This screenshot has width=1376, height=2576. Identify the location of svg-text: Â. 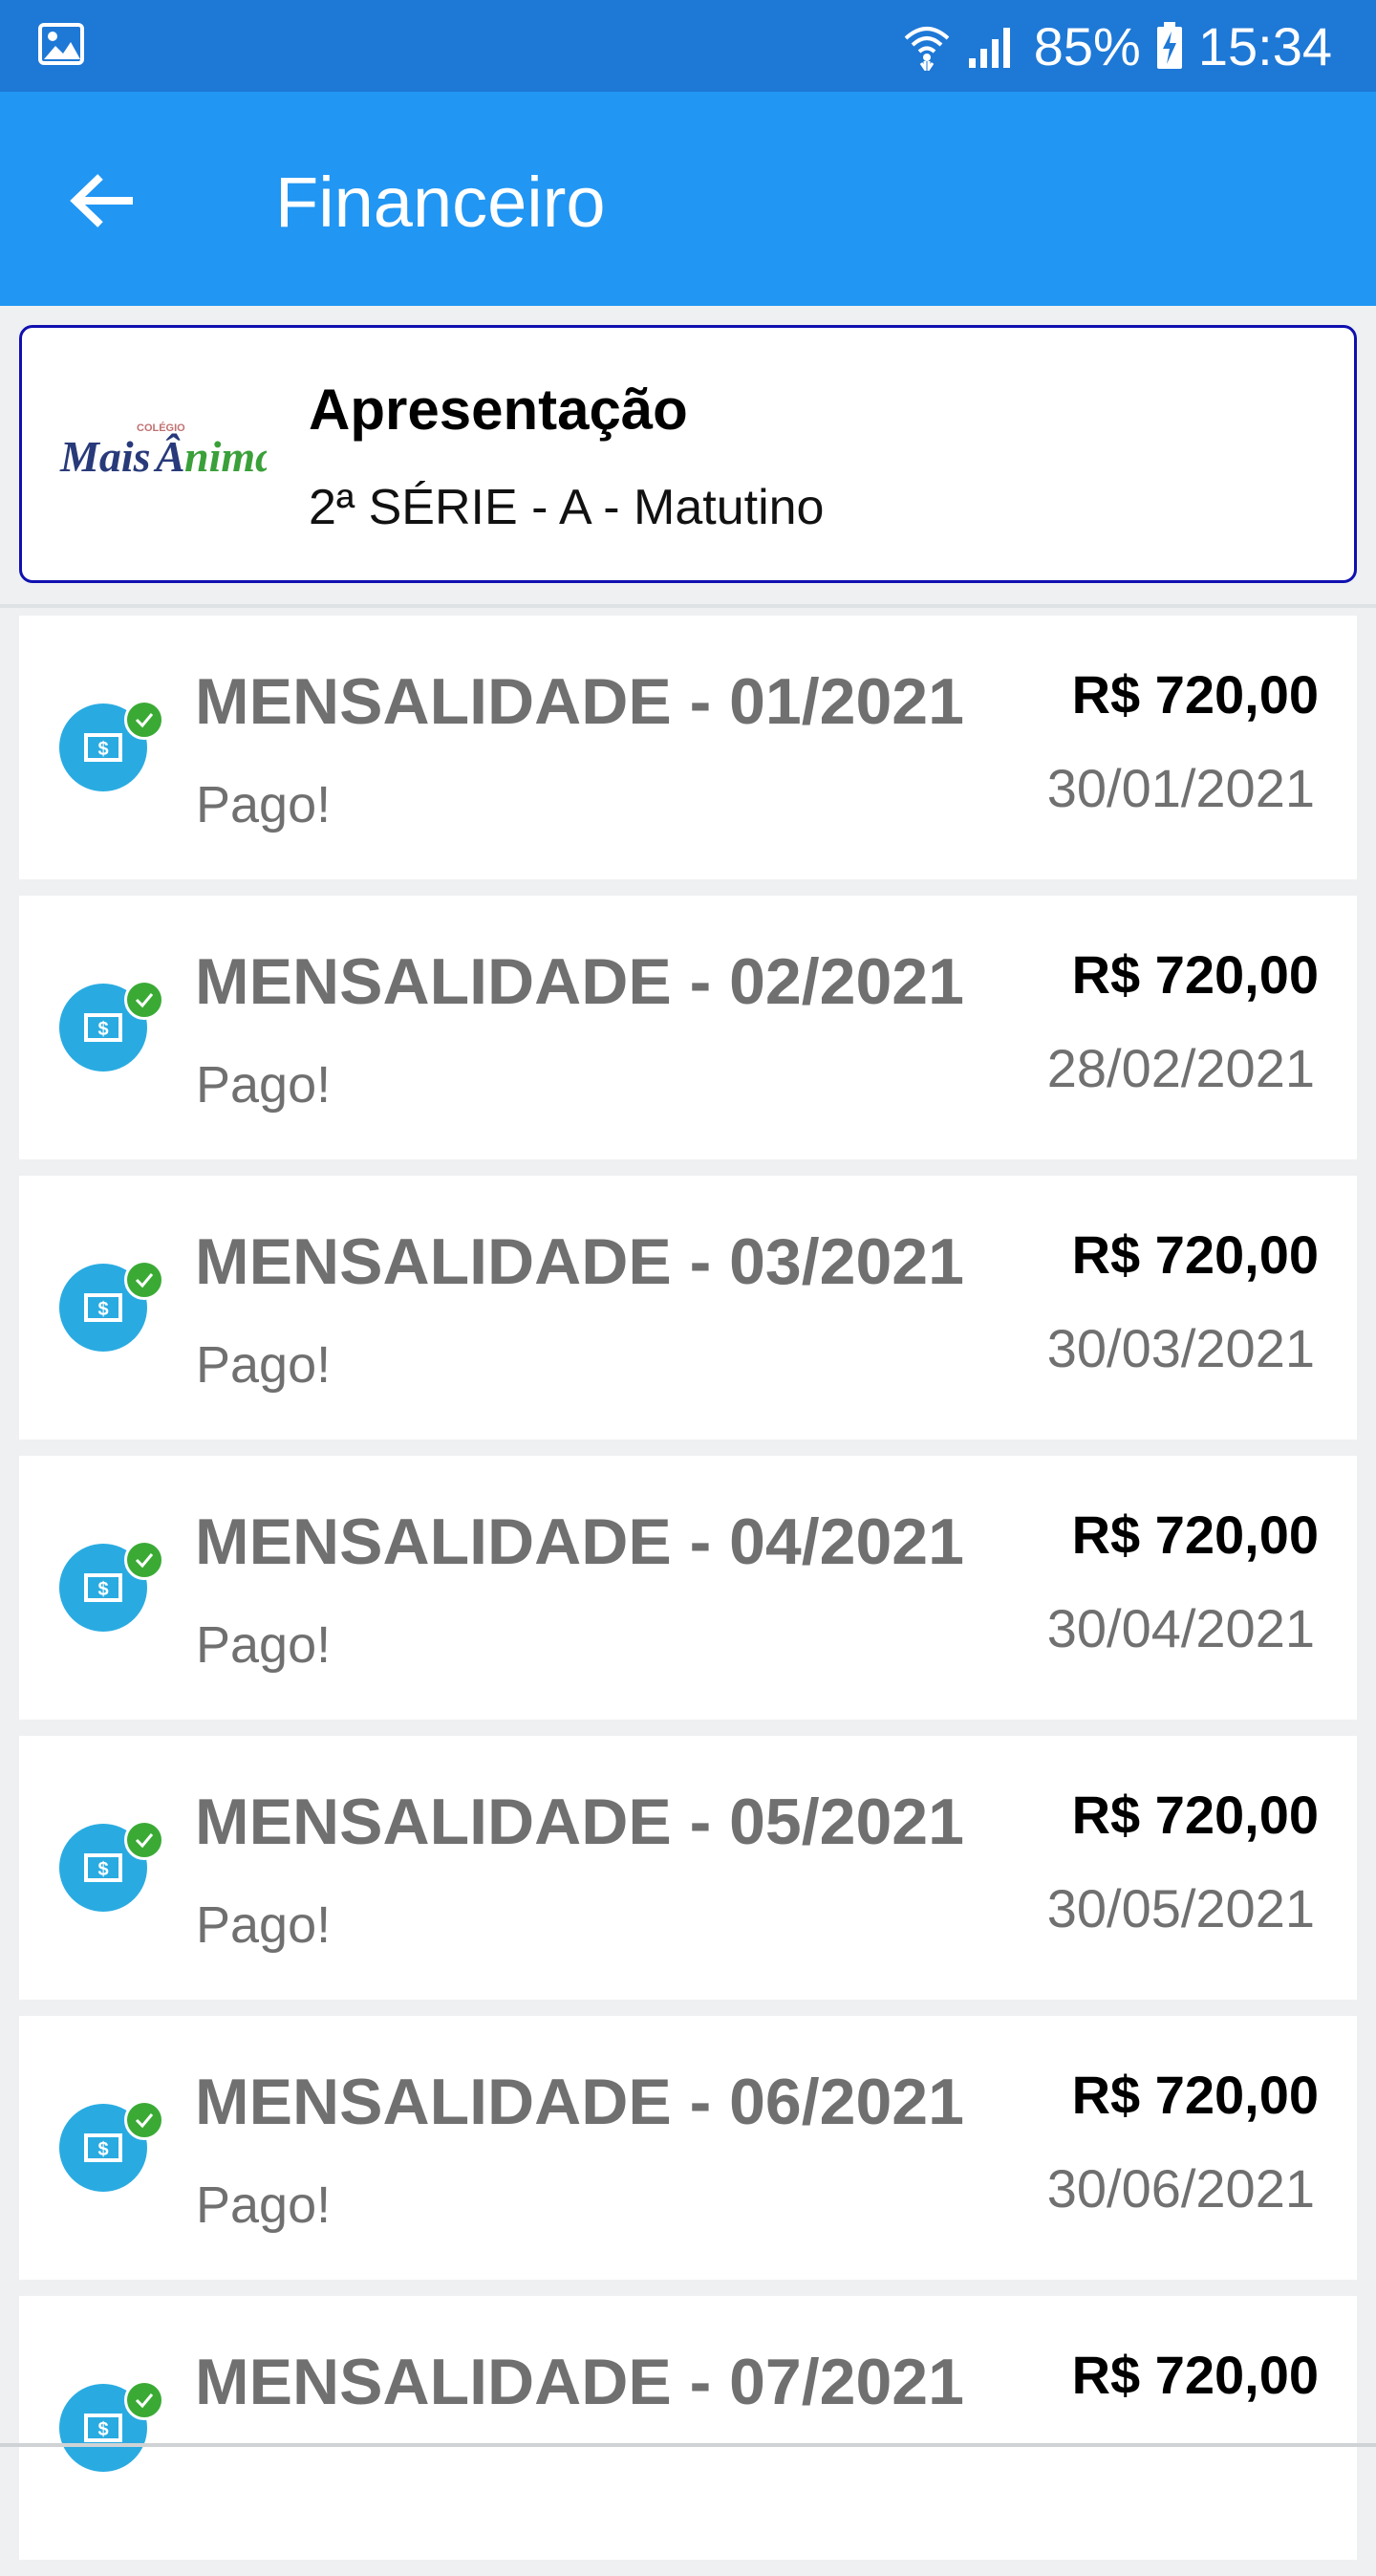
(169, 456).